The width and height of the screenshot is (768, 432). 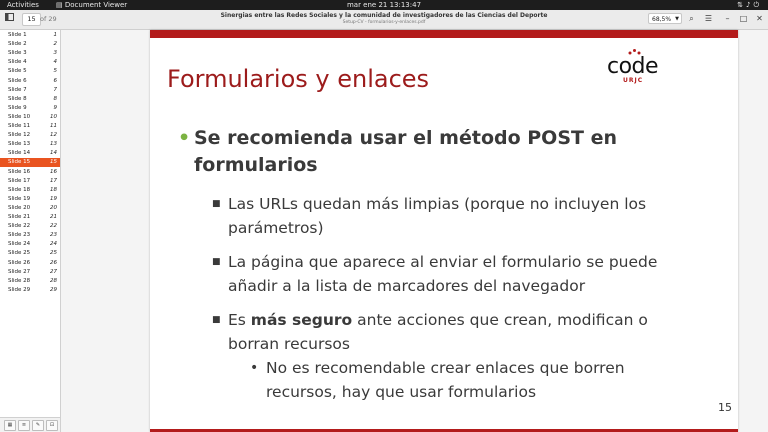 I want to click on attachments-icon: ⊡, so click(x=52, y=425).